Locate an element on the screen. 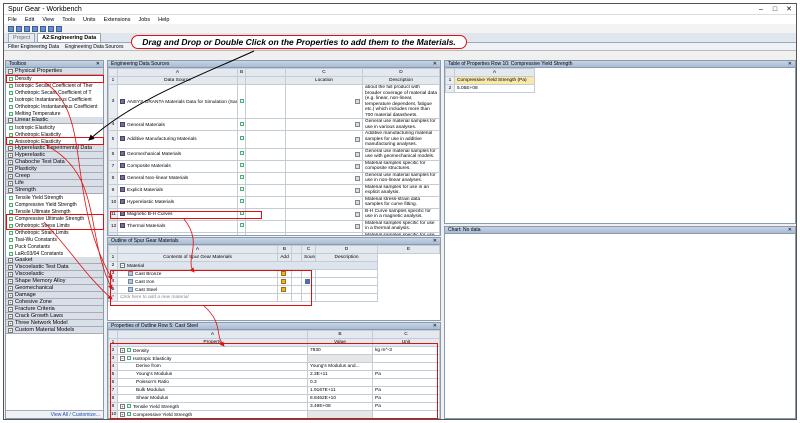 The image size is (800, 423). callout-arrow is located at coordinates (171, 95).